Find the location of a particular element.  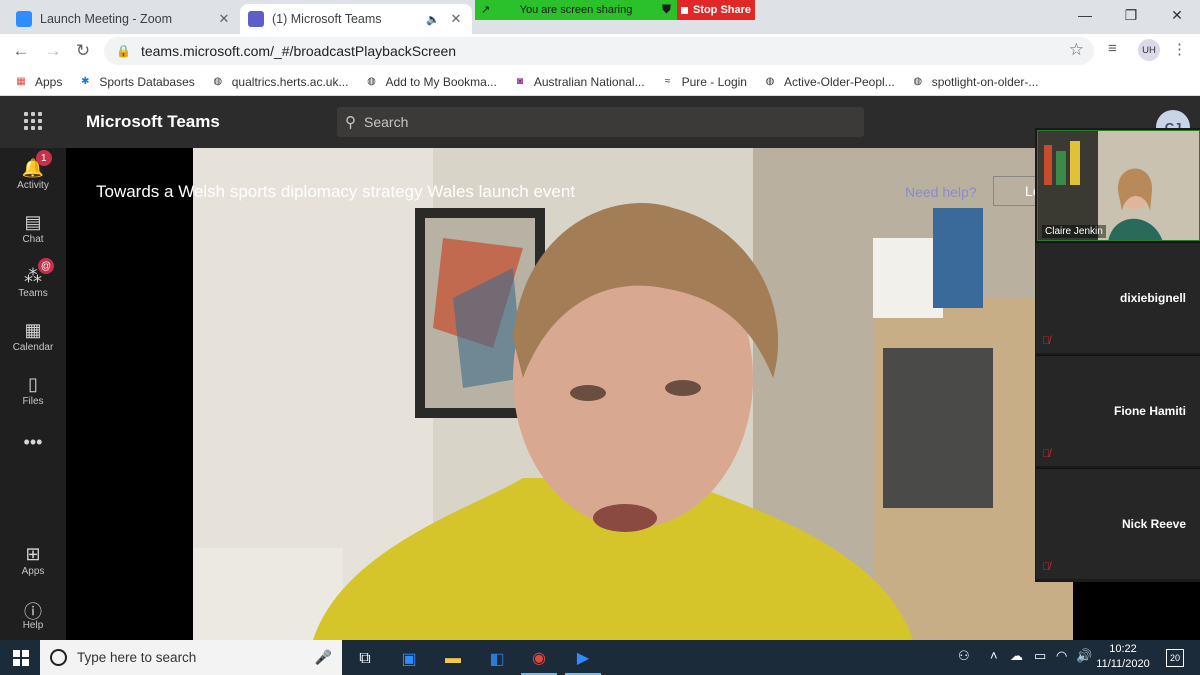

minimize-icon: — is located at coordinates (1085, 15).